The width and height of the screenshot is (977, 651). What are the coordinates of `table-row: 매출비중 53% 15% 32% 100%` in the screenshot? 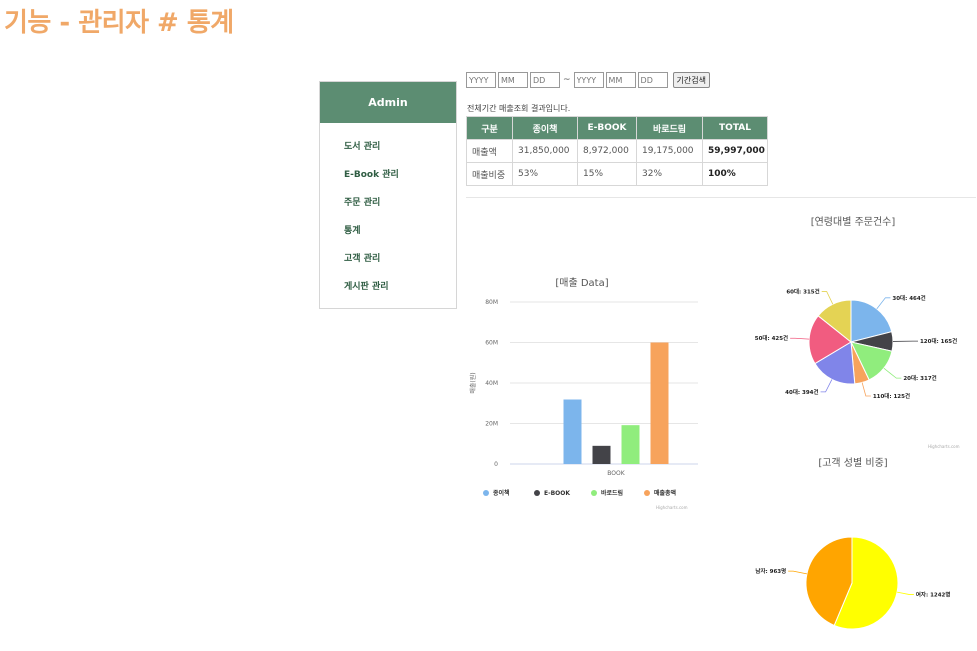 It's located at (617, 174).